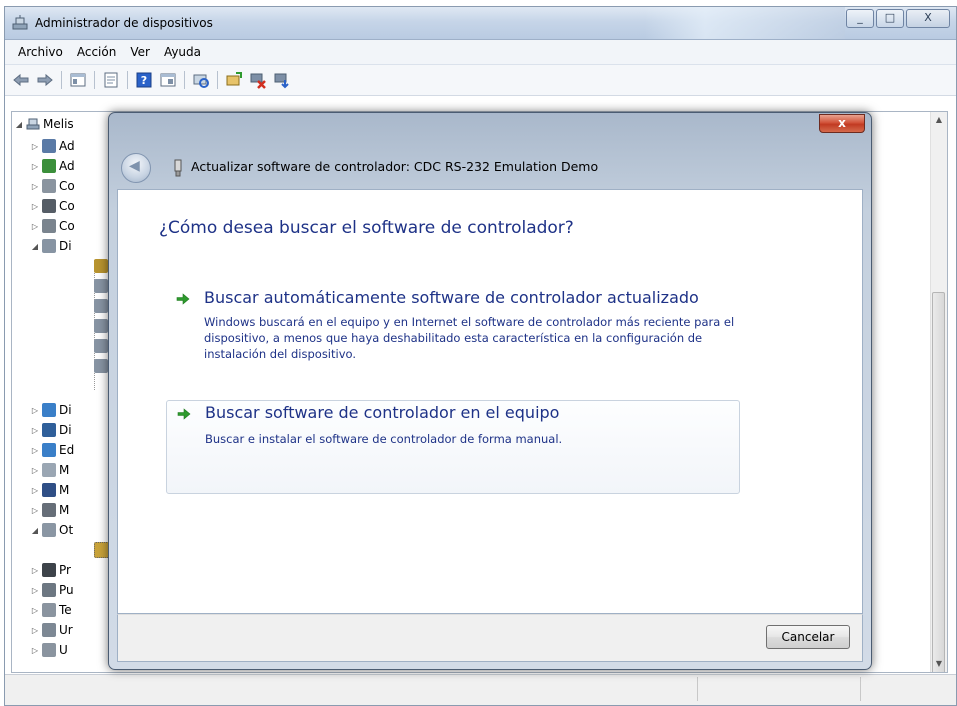 The image size is (957, 706). What do you see at coordinates (939, 120) in the screenshot?
I see `scroll-up-icon: ▲` at bounding box center [939, 120].